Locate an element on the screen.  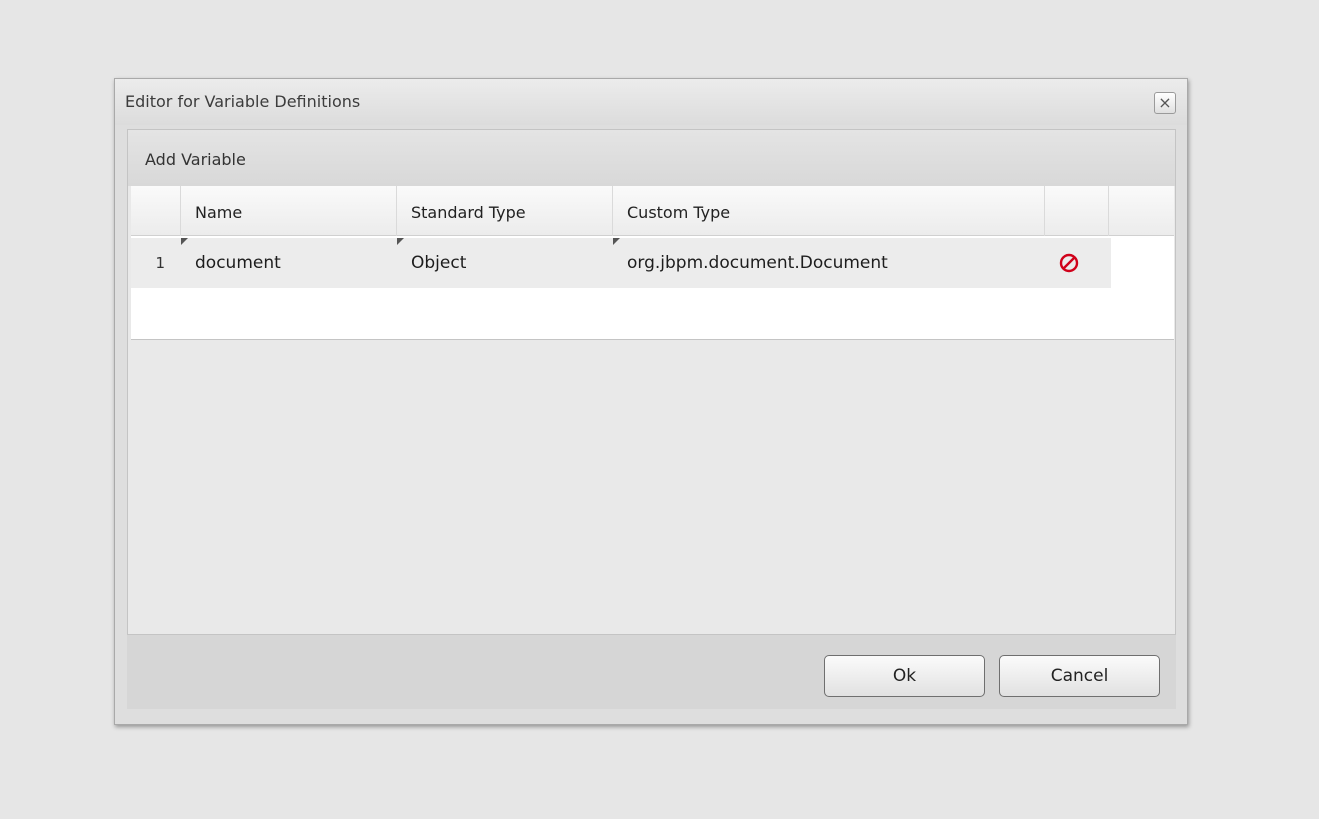
grid-header: Name Standard Type Custom Type is located at coordinates (652, 211).